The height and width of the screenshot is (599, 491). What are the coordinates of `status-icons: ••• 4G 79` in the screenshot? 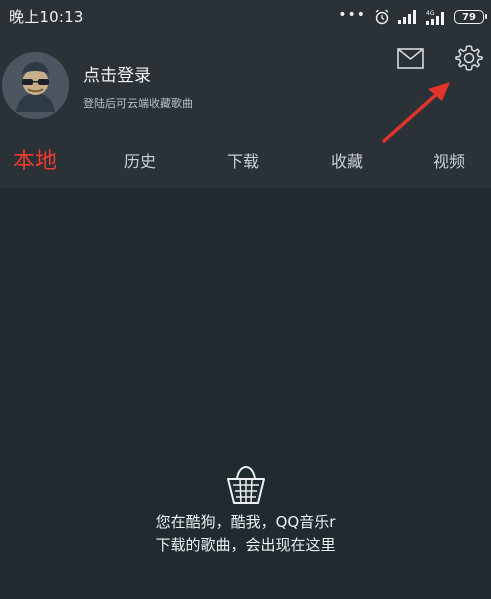 It's located at (412, 17).